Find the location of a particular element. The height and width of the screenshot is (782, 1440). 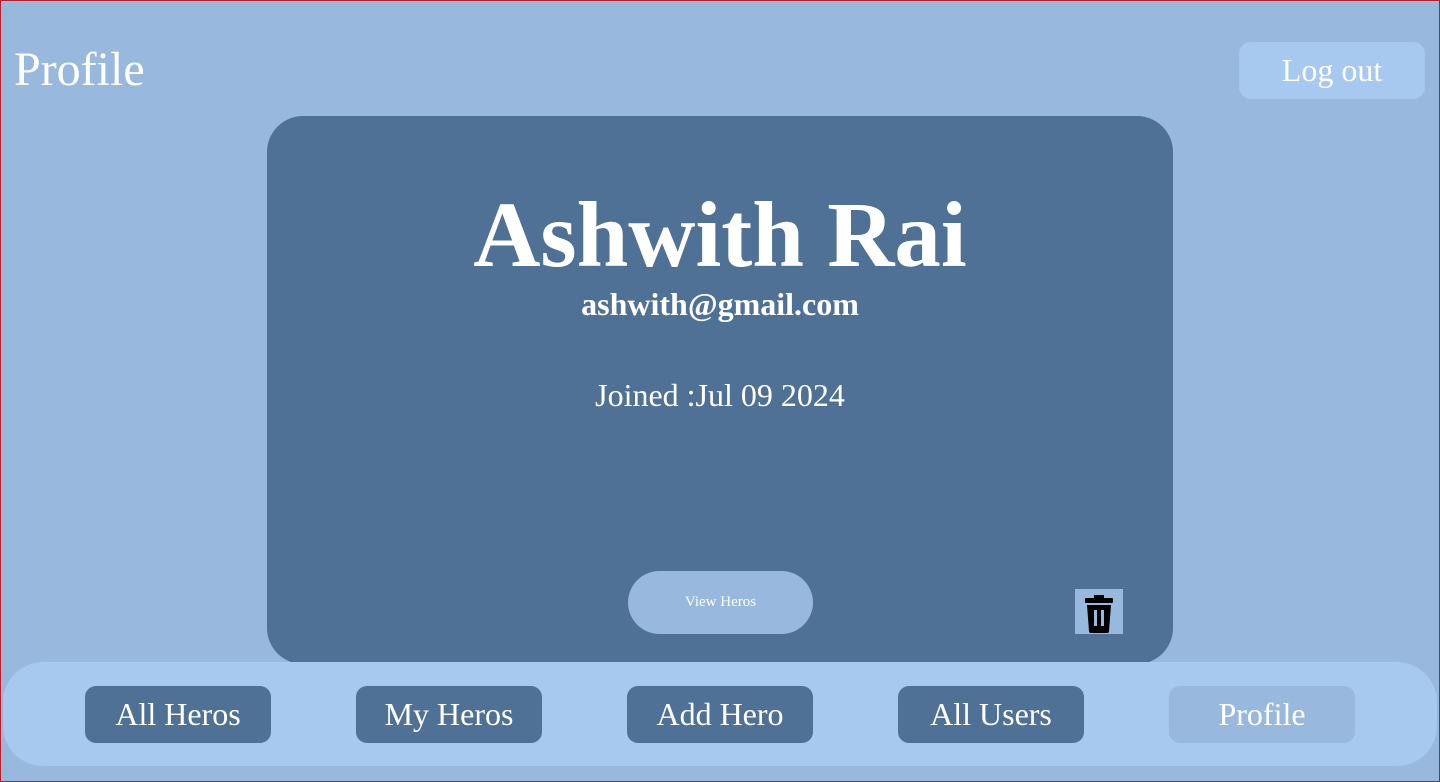

joined-date: Joined :Jul 09 2024 is located at coordinates (720, 395).